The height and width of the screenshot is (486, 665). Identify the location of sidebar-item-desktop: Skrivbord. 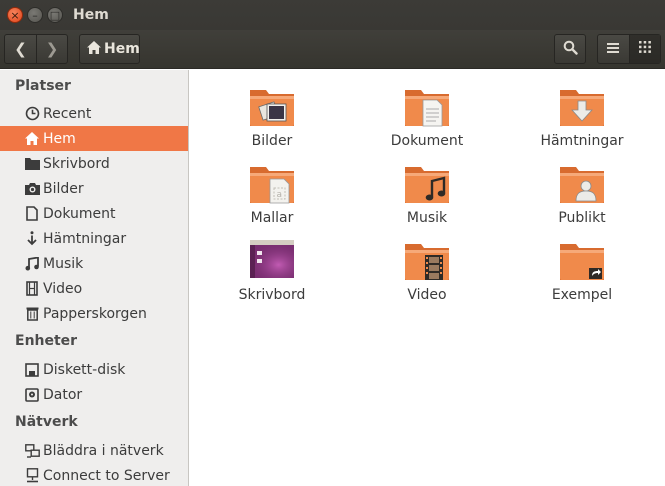
(94, 163).